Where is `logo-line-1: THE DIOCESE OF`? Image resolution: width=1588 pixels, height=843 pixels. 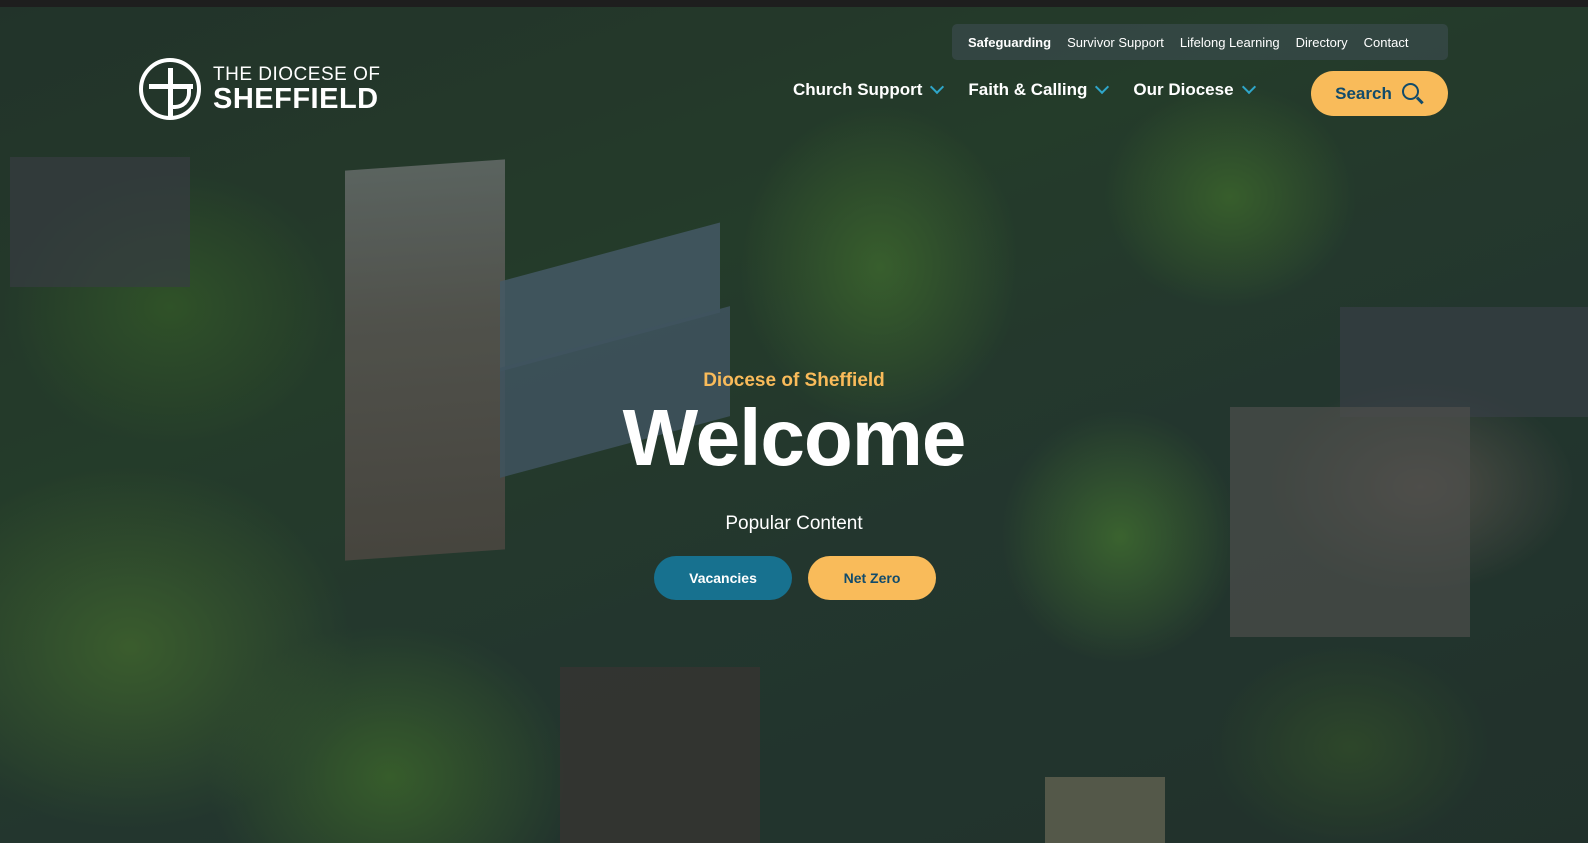 logo-line-1: THE DIOCESE OF is located at coordinates (297, 74).